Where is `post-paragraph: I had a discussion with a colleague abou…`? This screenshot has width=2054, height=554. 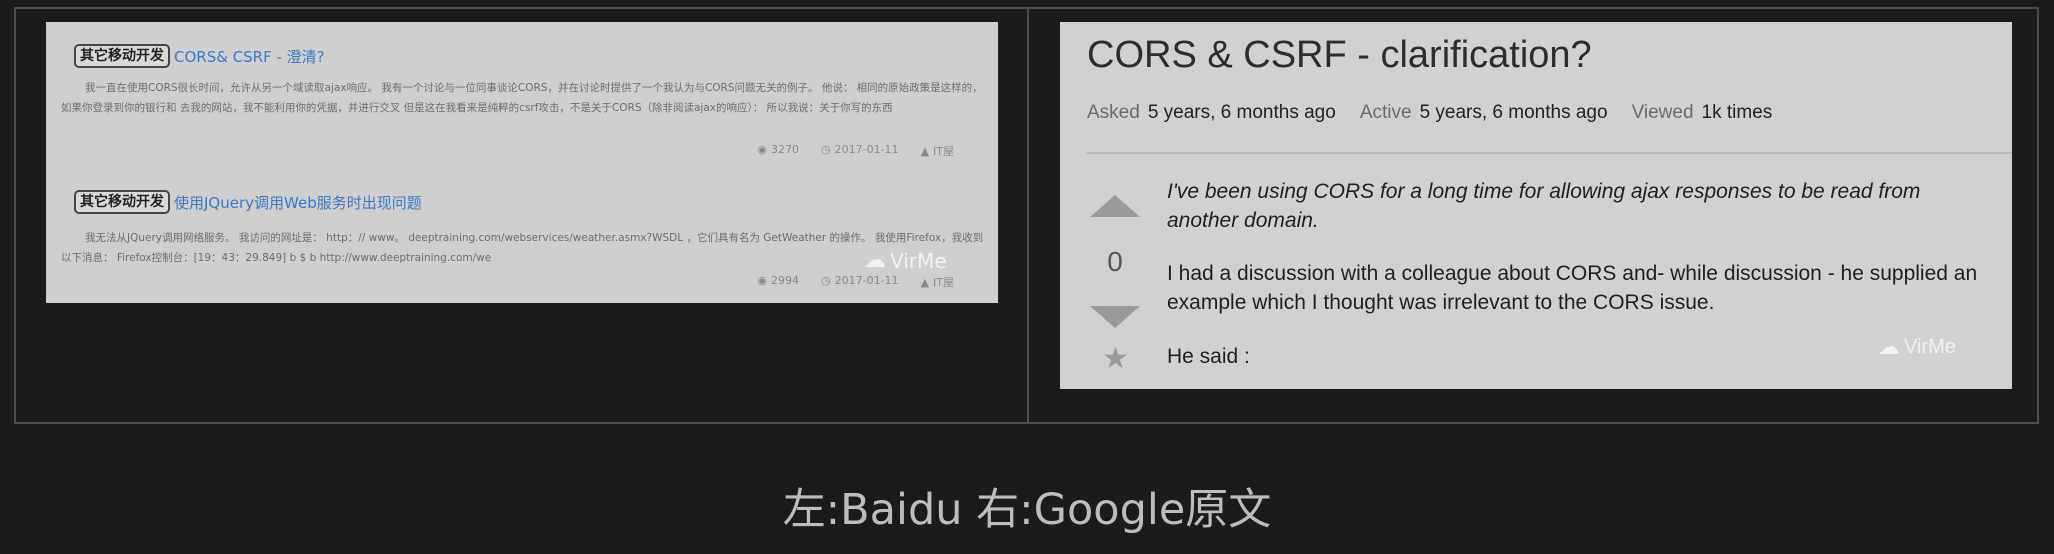
post-paragraph: I had a discussion with a colleague abou… is located at coordinates (1572, 288).